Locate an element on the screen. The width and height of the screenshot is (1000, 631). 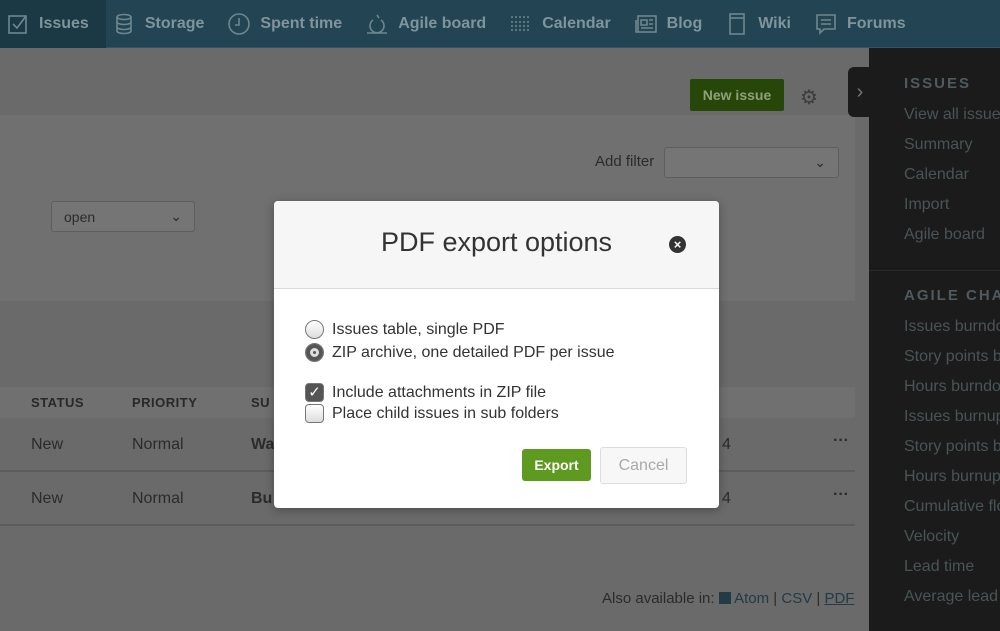
sidebar-link: Calendar is located at coordinates (952, 175).